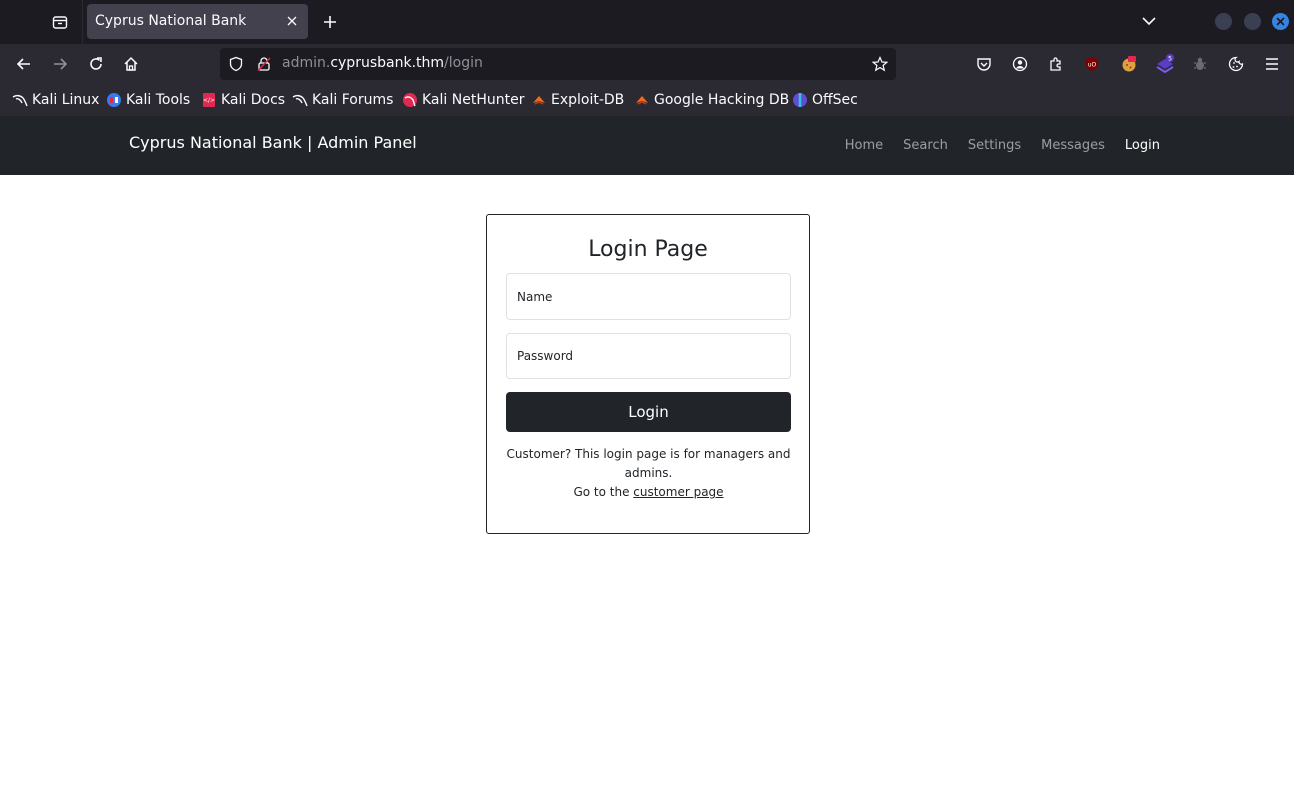 This screenshot has height=792, width=1294. I want to click on kali-docs-icon: </>, so click(209, 100).